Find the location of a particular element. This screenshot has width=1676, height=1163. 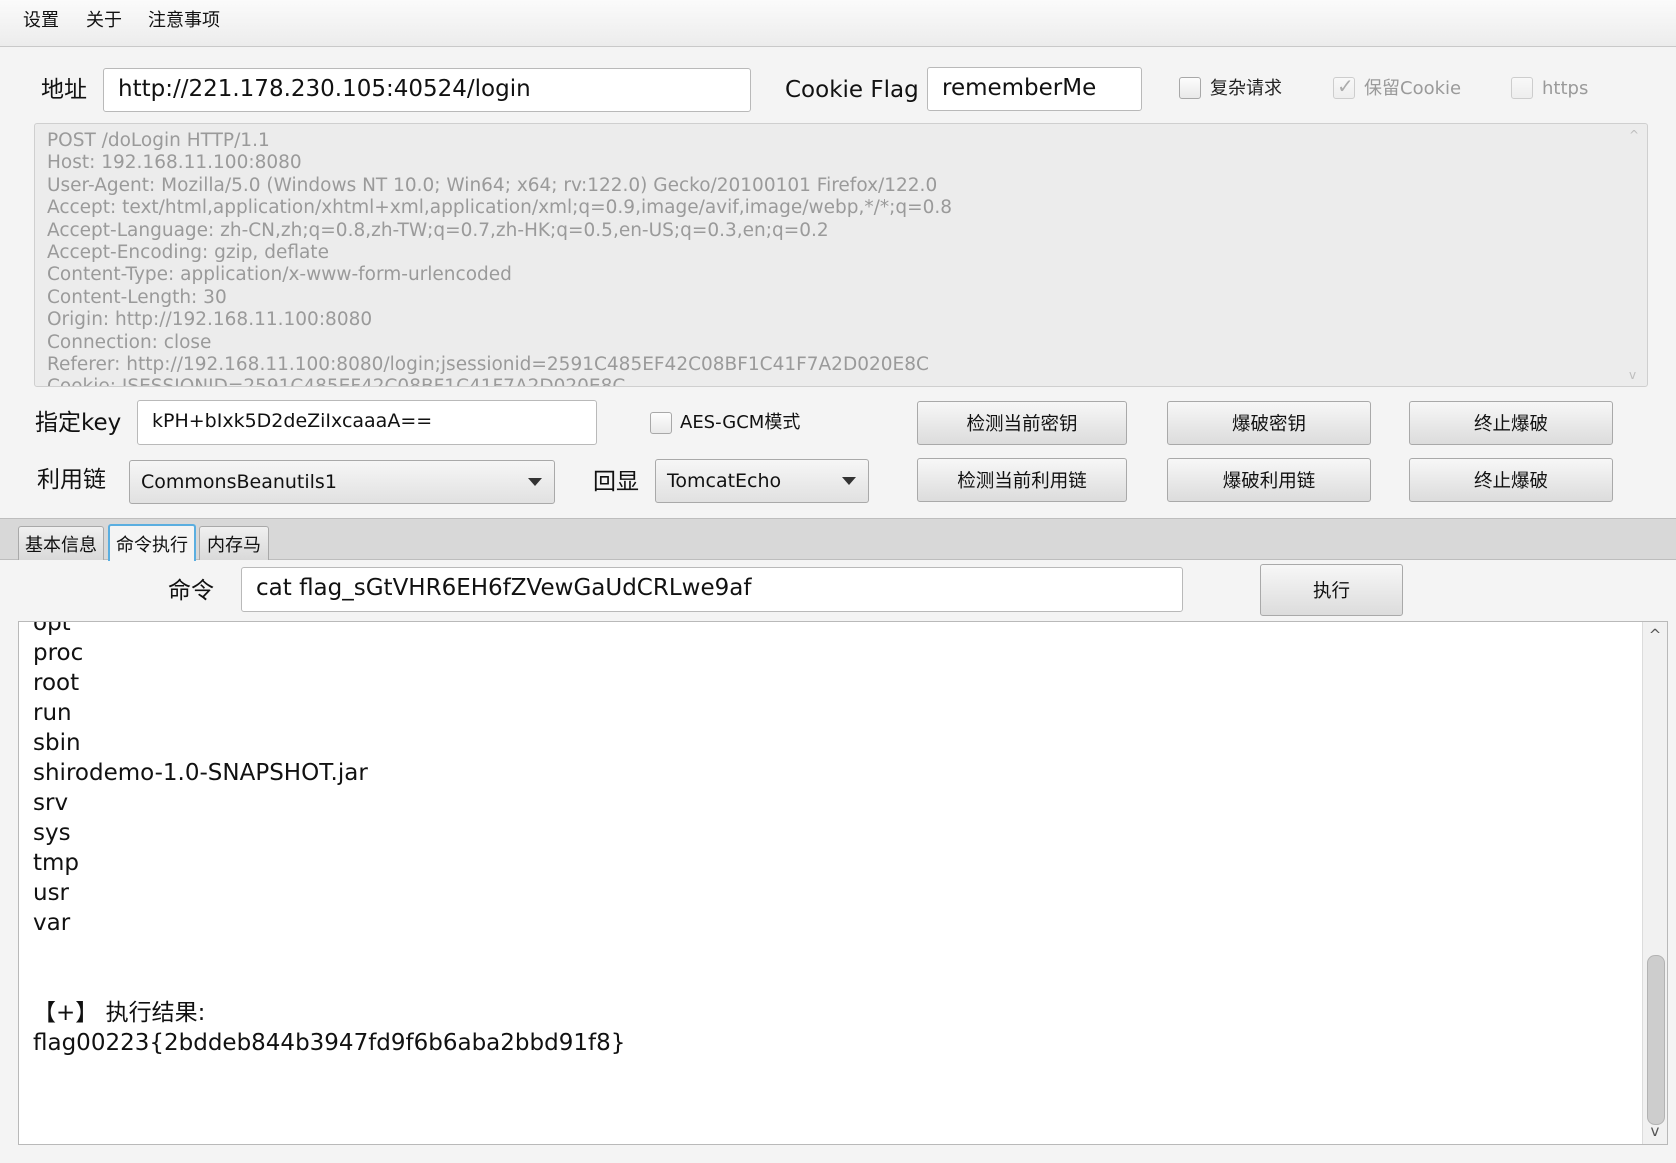

aes-gcm-checkbox is located at coordinates (661, 423).